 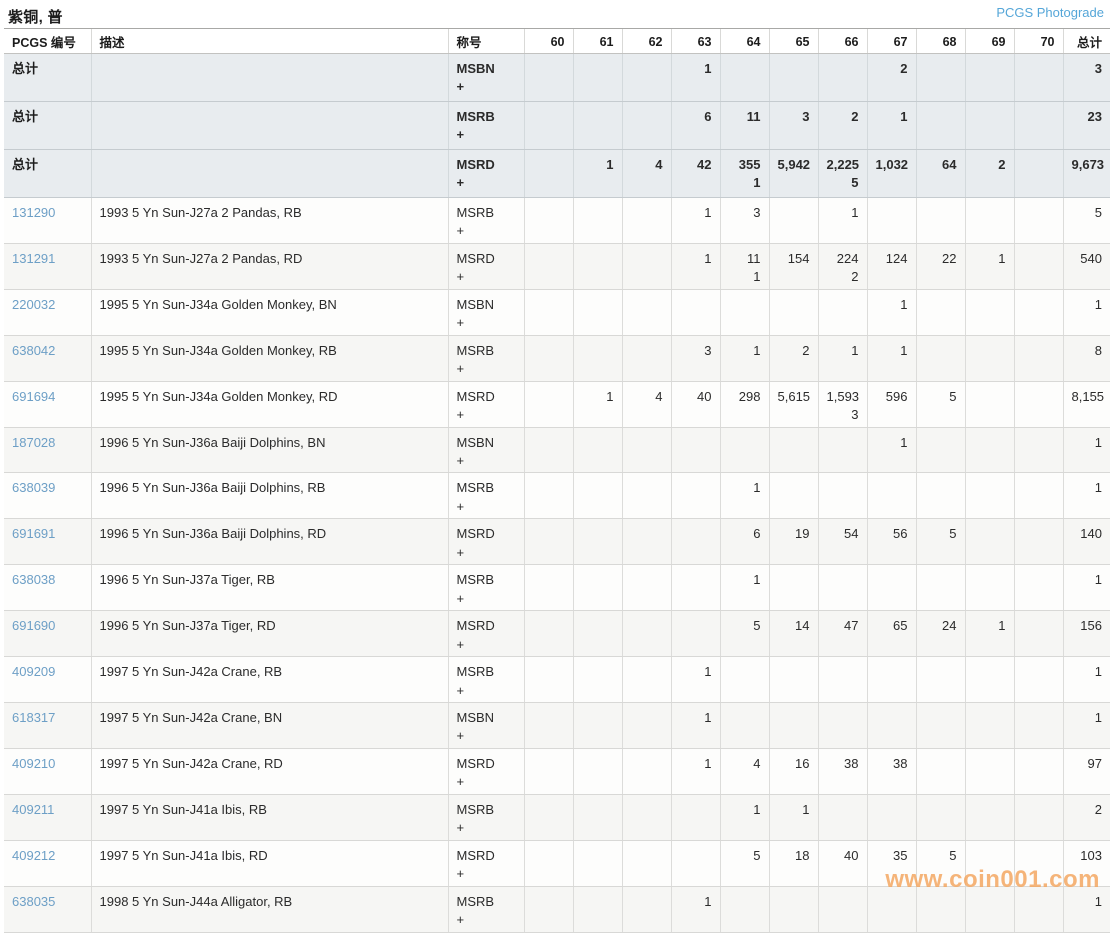 What do you see at coordinates (33, 901) in the screenshot?
I see `pcgs-number-link: 638035` at bounding box center [33, 901].